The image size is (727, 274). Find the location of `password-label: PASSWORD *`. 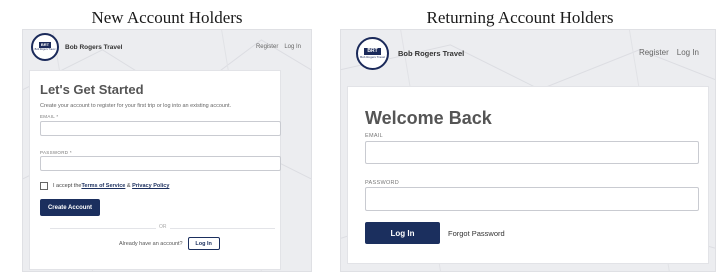

password-label: PASSWORD * is located at coordinates (56, 152).